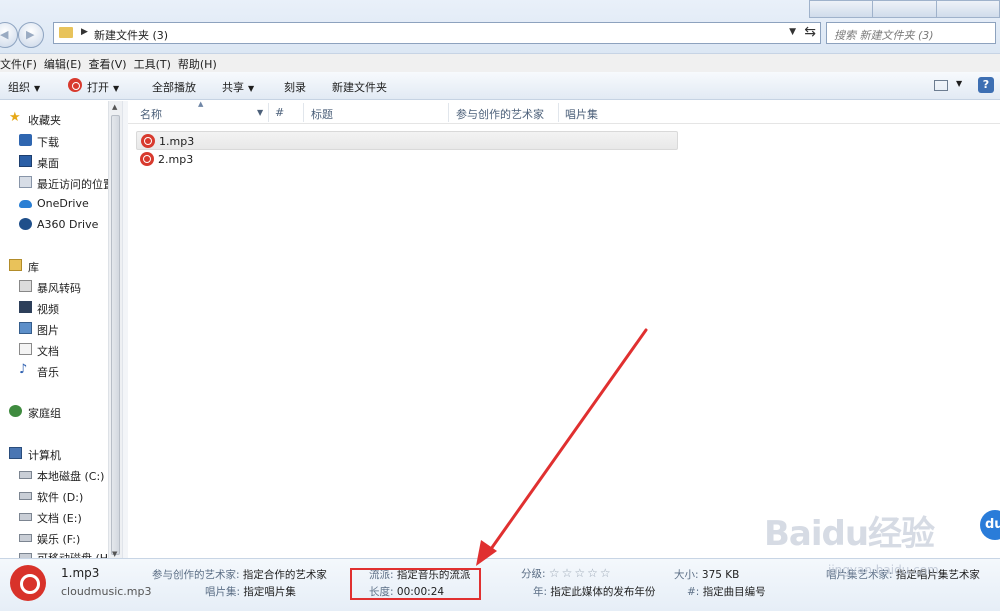 The height and width of the screenshot is (611, 1000). What do you see at coordinates (55, 552) in the screenshot?
I see `nav-drive-h: 可移动磁盘 (H` at bounding box center [55, 552].